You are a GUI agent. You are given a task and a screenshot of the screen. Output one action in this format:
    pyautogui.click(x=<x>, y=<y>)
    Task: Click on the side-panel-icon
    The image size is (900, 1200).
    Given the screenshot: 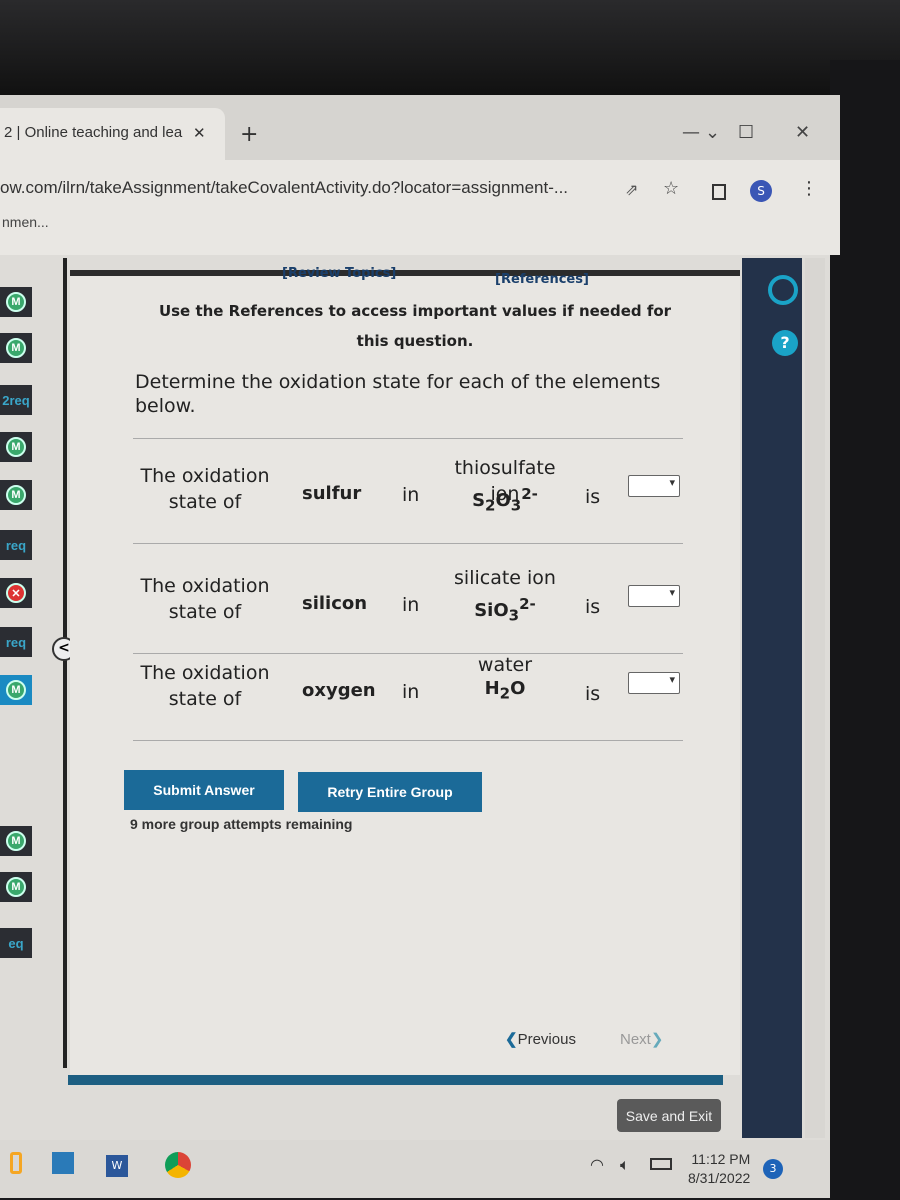 What is the action you would take?
    pyautogui.click(x=719, y=192)
    